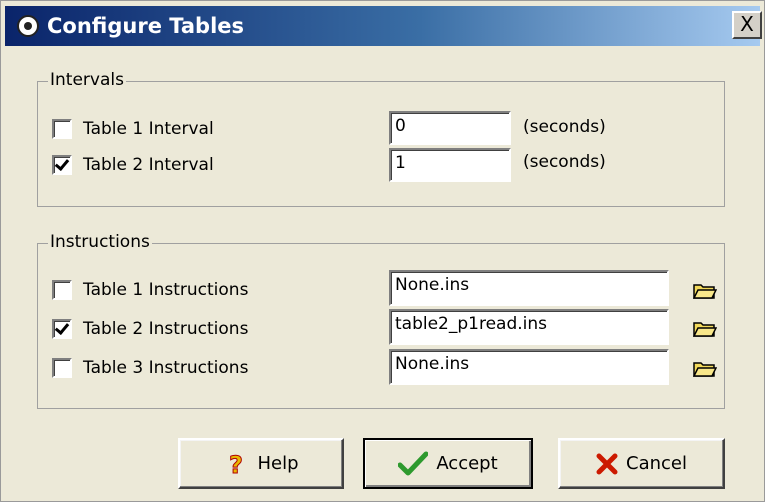  I want to click on window-title: Configure Tables, so click(146, 26).